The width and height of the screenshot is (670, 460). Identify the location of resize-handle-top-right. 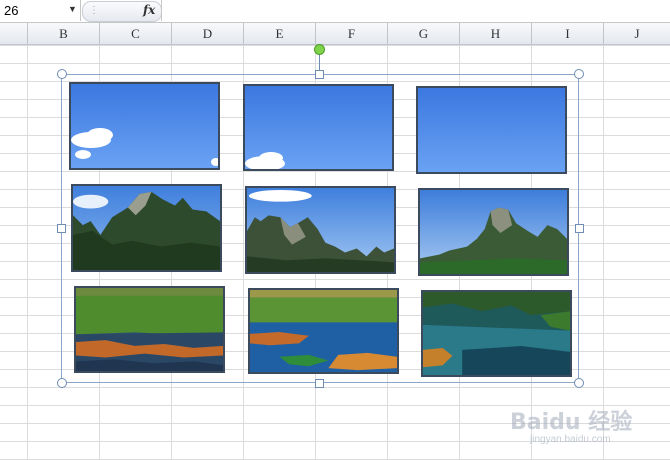
(579, 74).